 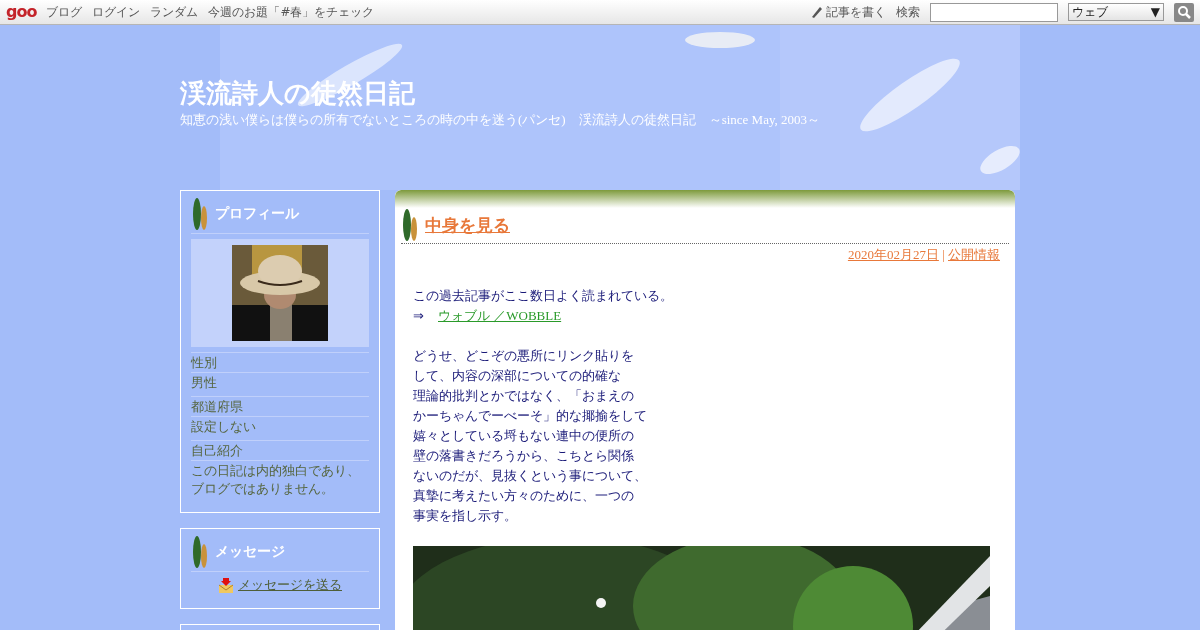 What do you see at coordinates (1116, 12) in the screenshot?
I see `search-scope-dropdown: ウェブ ▼` at bounding box center [1116, 12].